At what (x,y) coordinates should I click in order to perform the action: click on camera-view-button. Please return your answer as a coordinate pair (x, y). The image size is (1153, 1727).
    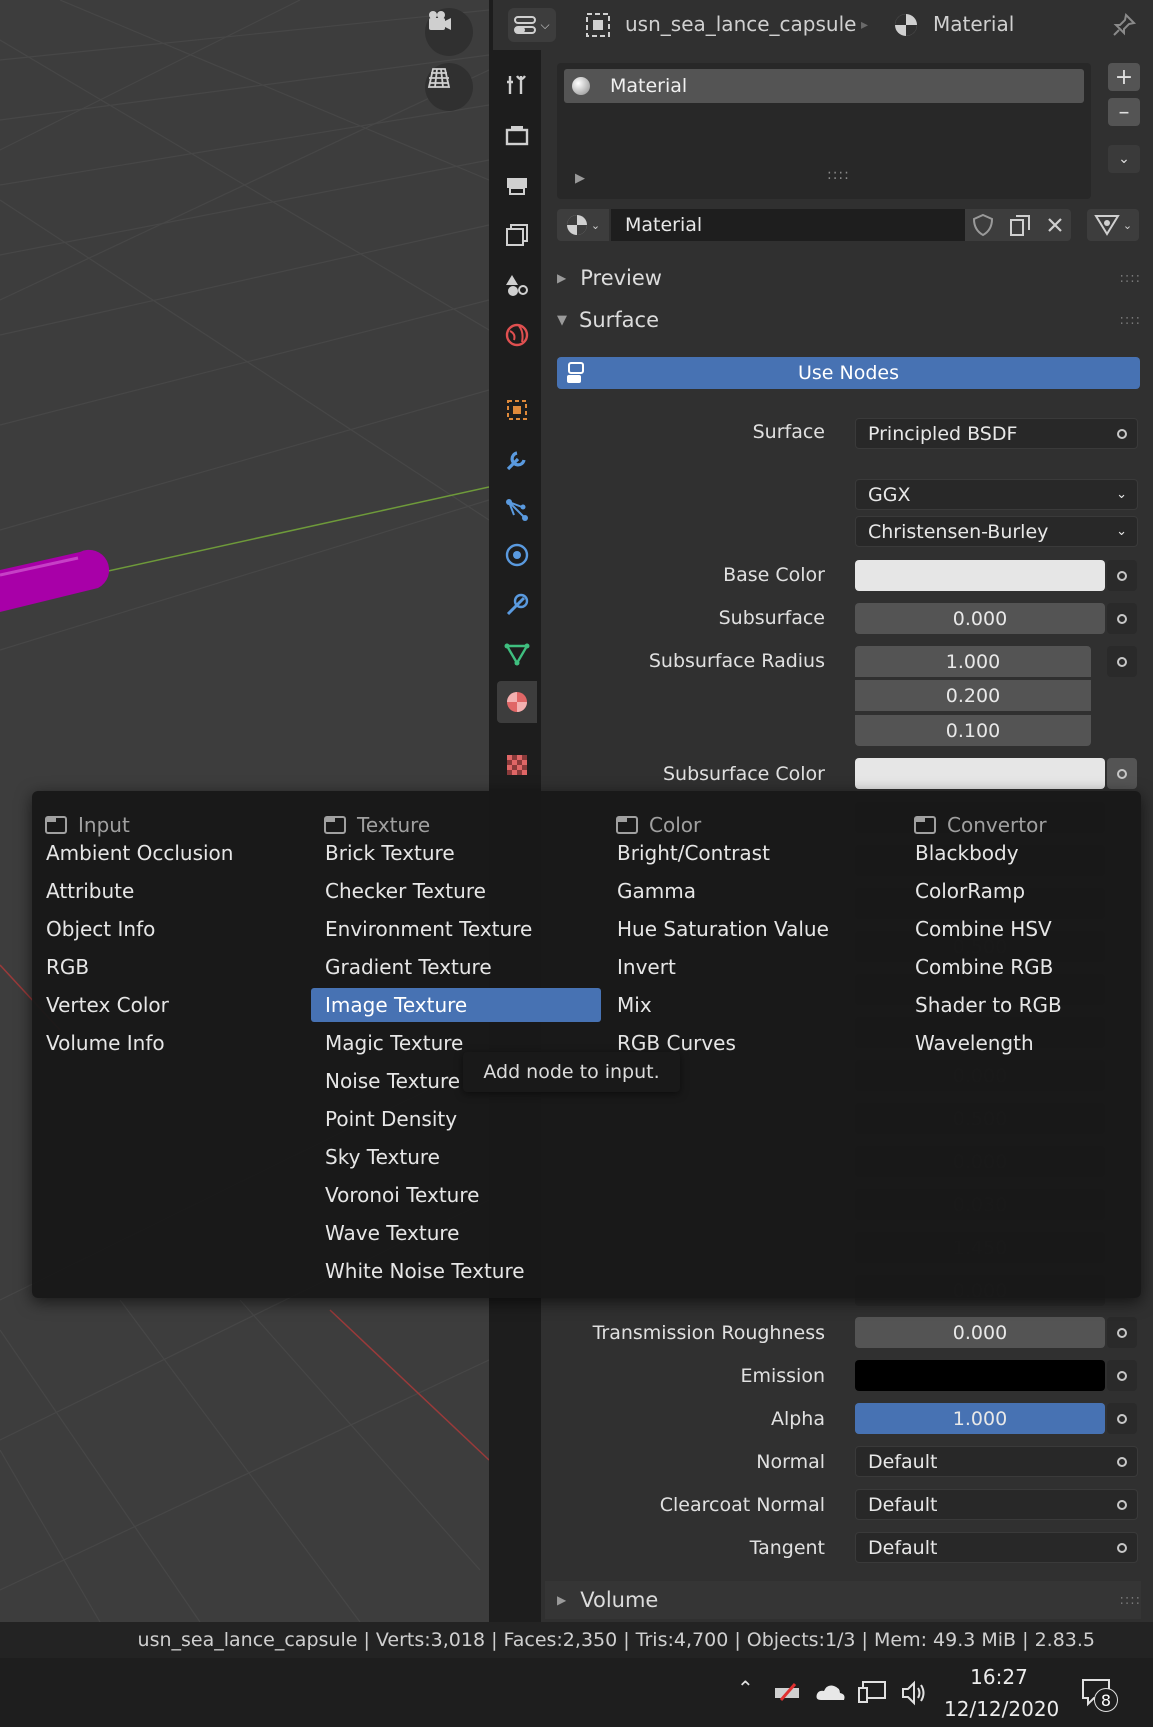
    Looking at the image, I should click on (449, 32).